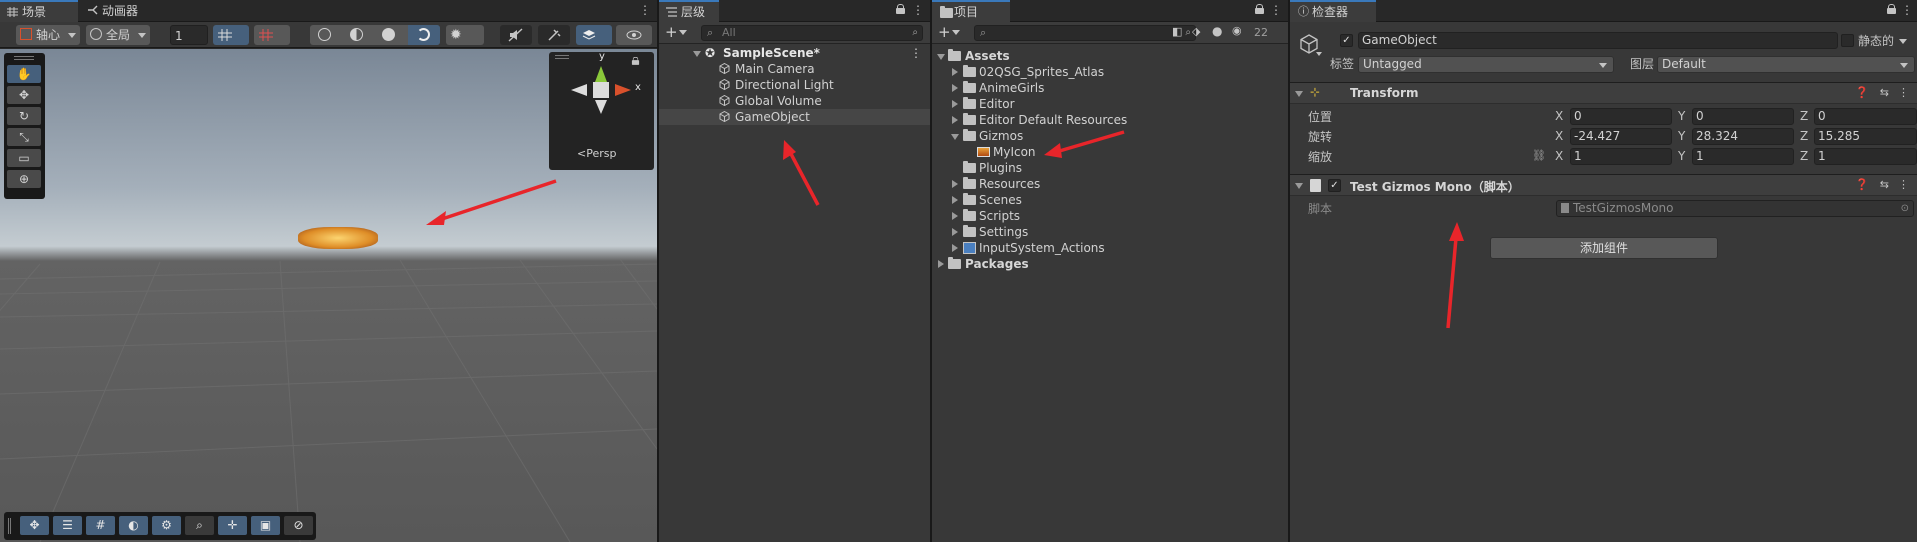 Image resolution: width=1917 pixels, height=542 pixels. I want to click on scale-z-field: 1, so click(1865, 156).